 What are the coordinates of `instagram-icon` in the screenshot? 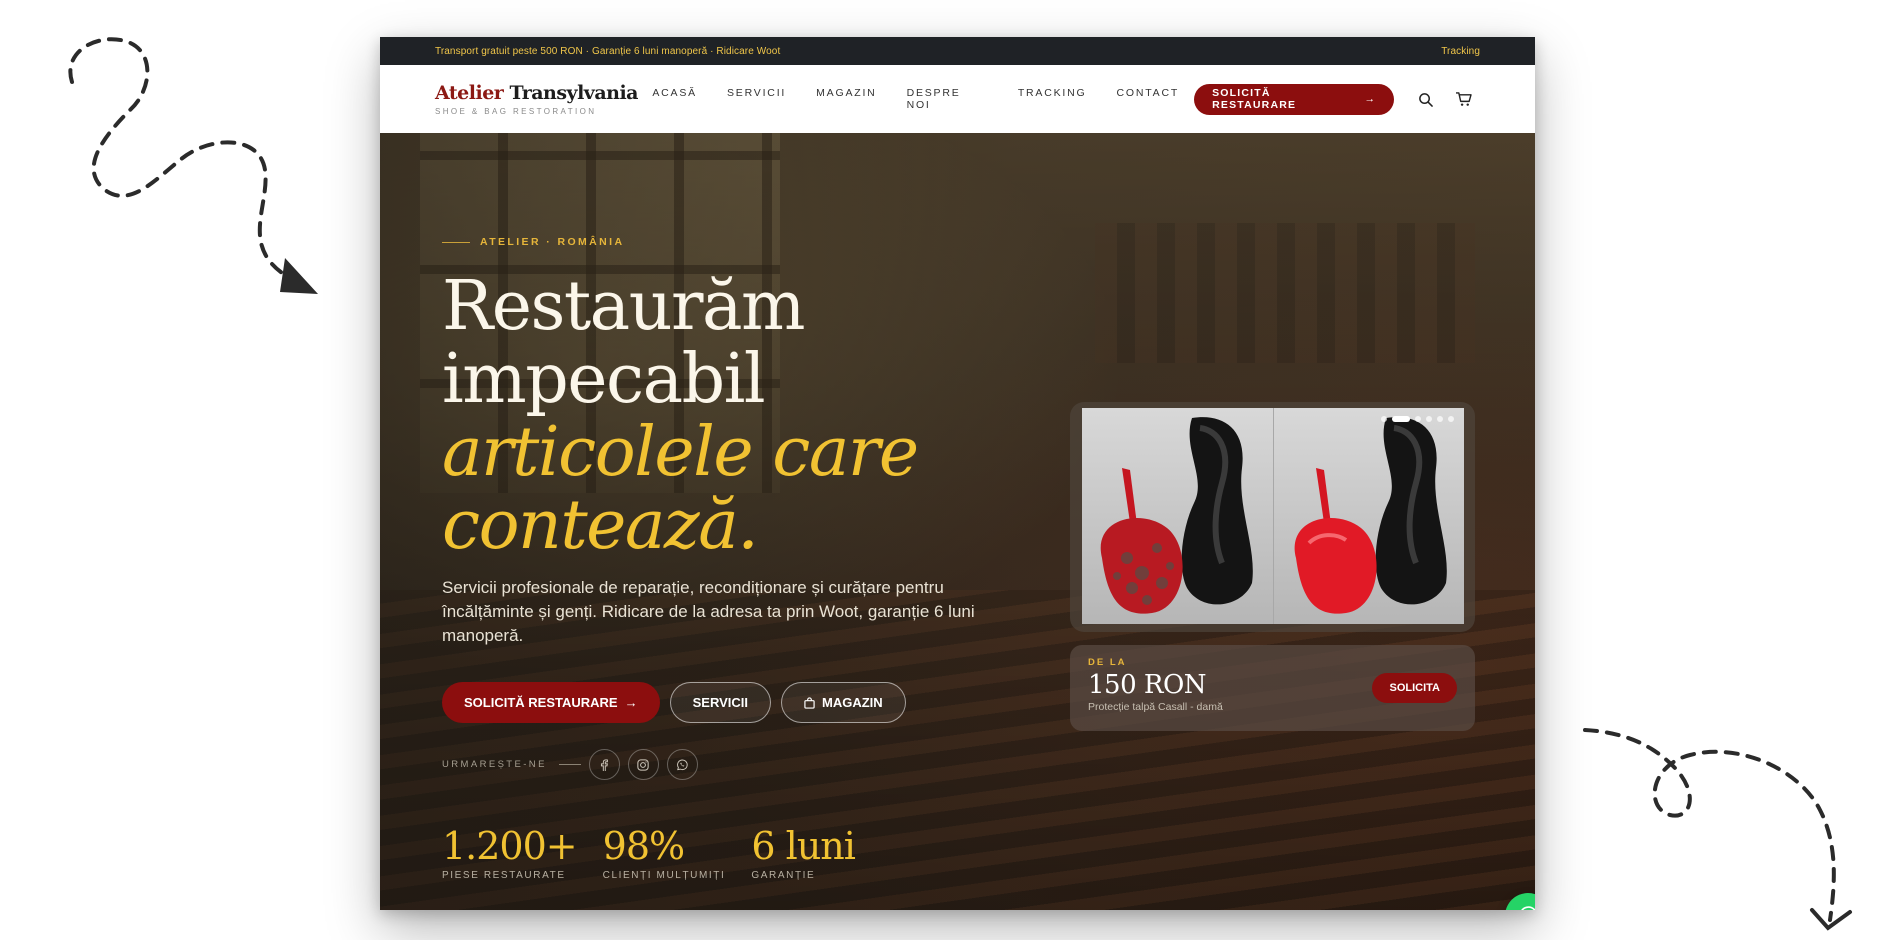 It's located at (643, 764).